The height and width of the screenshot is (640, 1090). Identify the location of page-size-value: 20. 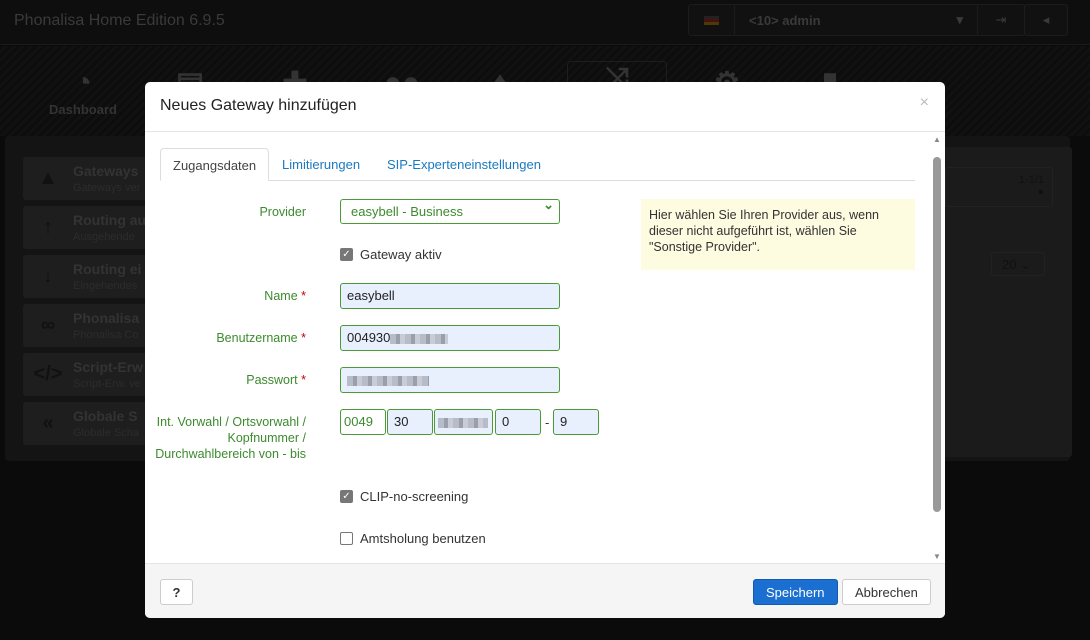
(1009, 264).